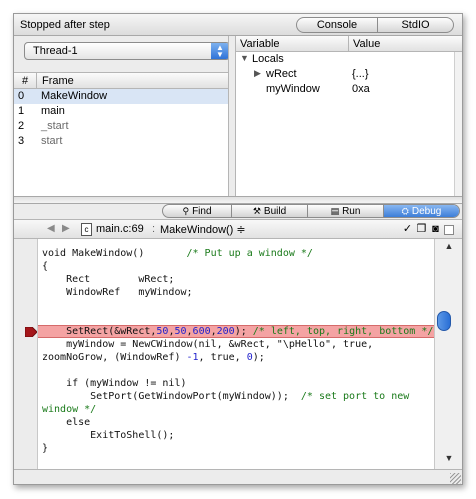 The image size is (476, 499). Describe the element at coordinates (360, 74) in the screenshot. I see `variable-value: {...}` at that location.